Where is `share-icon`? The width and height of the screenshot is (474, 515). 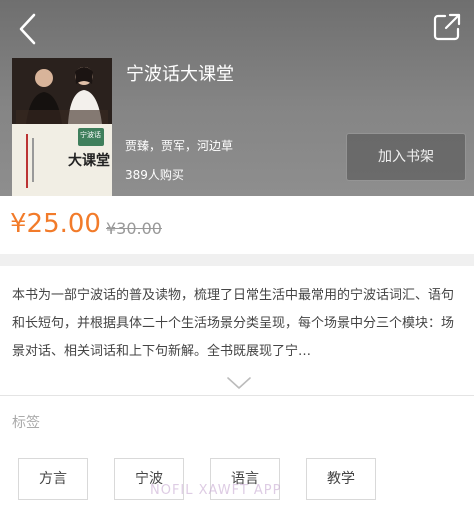
share-icon is located at coordinates (447, 27).